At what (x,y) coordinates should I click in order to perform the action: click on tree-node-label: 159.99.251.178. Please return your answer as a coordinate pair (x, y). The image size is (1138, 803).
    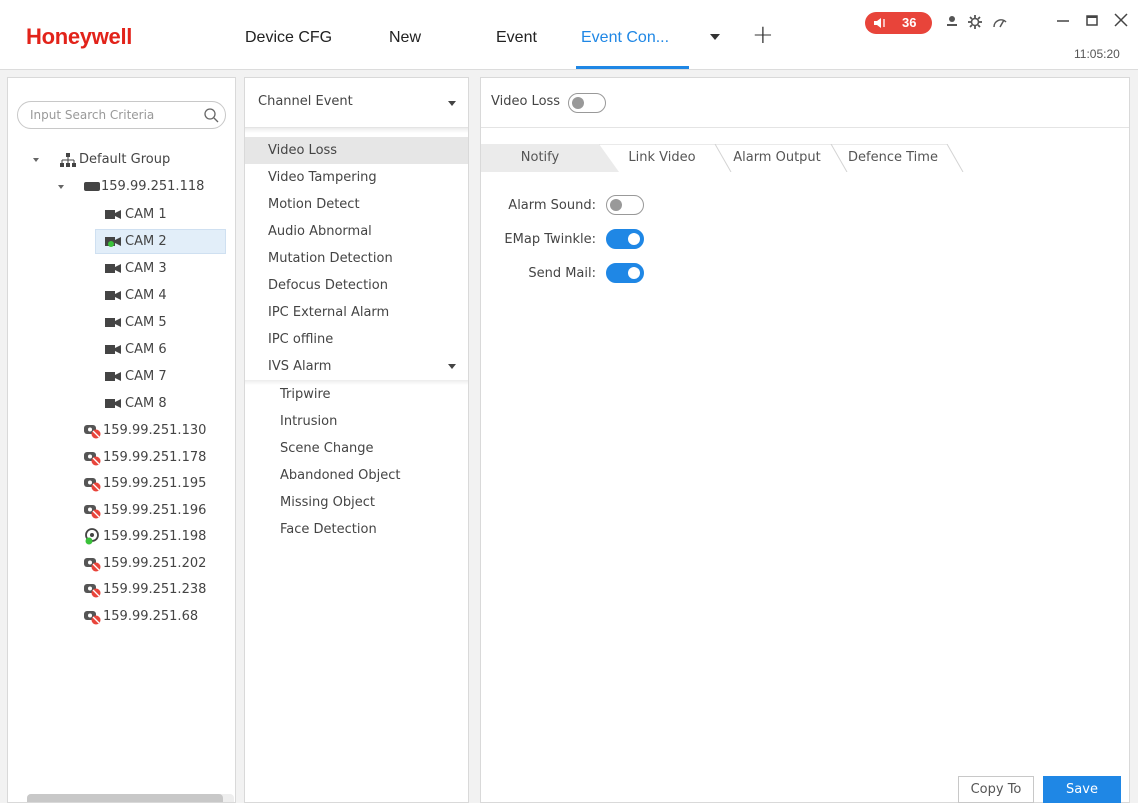
    Looking at the image, I should click on (155, 457).